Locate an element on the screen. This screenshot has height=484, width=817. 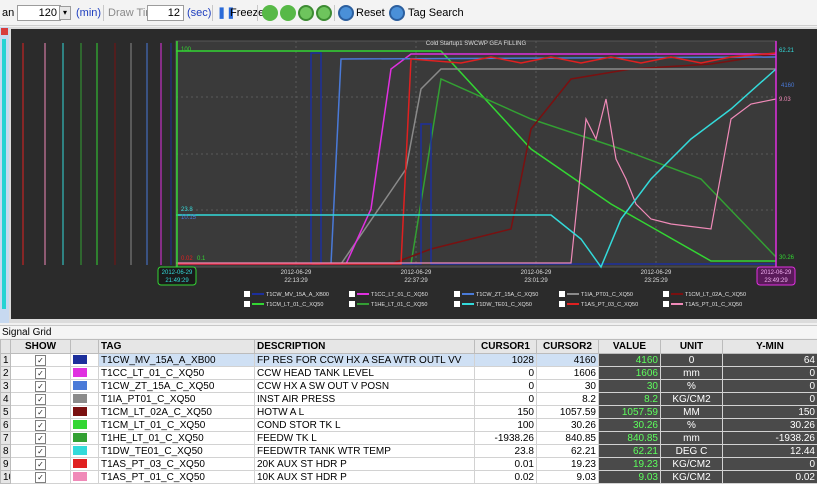
reset-button: Reset is located at coordinates (370, 13).